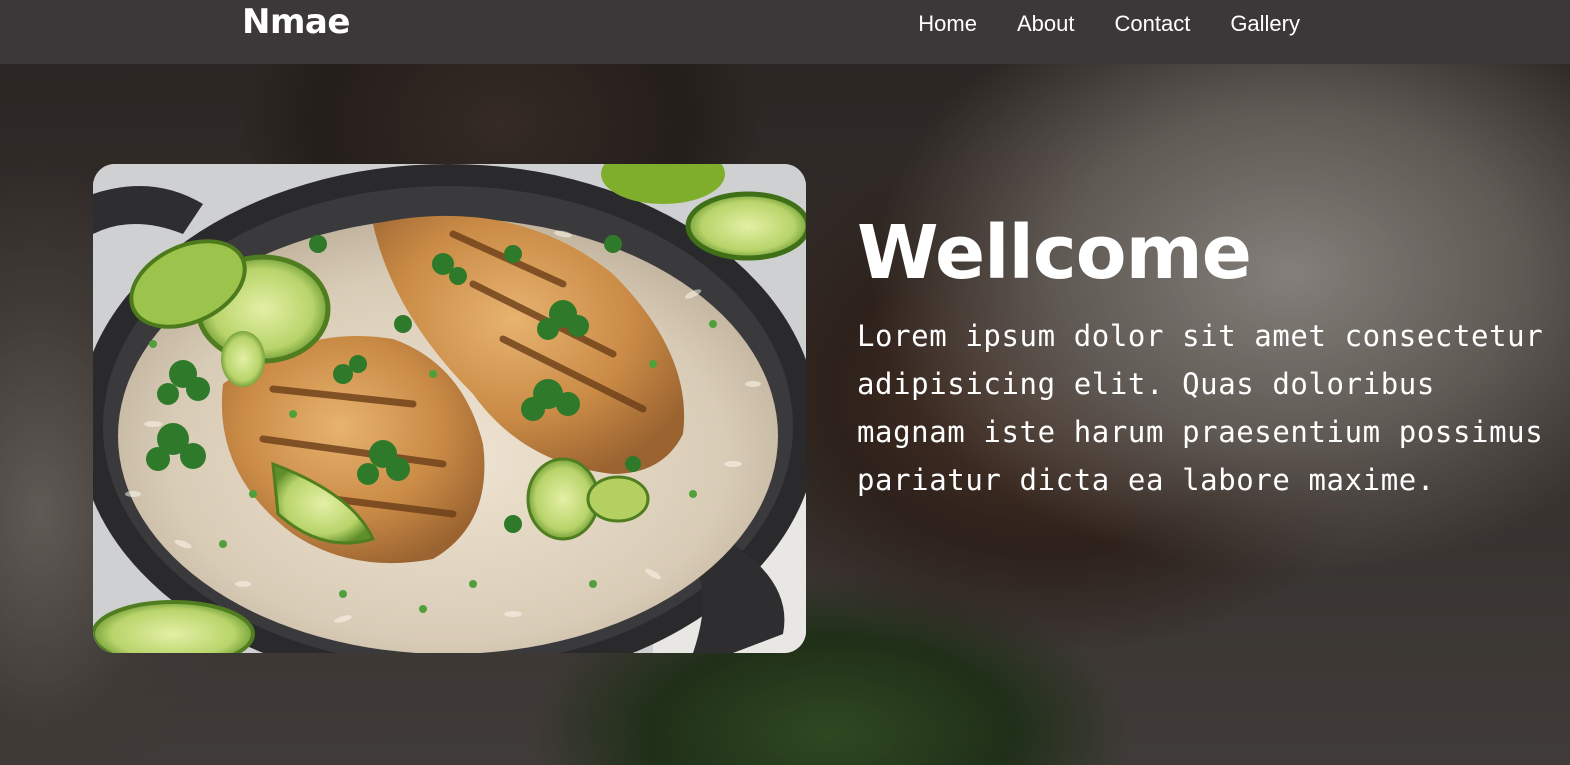  Describe the element at coordinates (296, 22) in the screenshot. I see `brand-logo: Nmae` at that location.